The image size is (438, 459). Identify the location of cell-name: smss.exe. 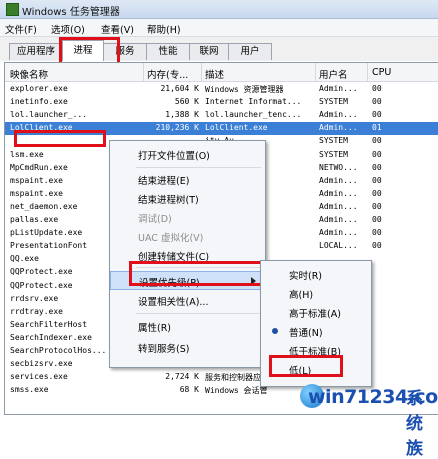
(29, 390).